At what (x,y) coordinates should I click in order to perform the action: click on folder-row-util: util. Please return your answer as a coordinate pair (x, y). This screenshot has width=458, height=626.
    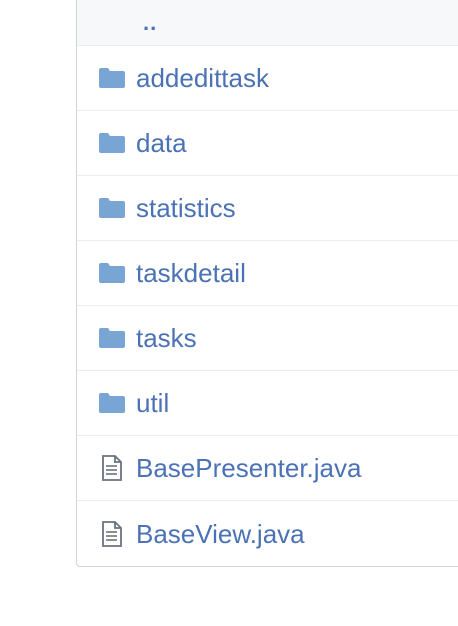
    Looking at the image, I should click on (267, 403).